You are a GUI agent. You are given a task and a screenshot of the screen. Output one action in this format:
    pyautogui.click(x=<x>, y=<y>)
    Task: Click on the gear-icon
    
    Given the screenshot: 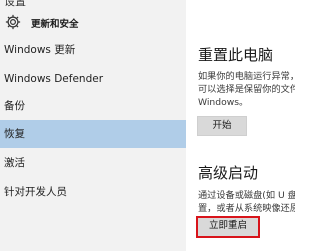 What is the action you would take?
    pyautogui.click(x=13, y=22)
    